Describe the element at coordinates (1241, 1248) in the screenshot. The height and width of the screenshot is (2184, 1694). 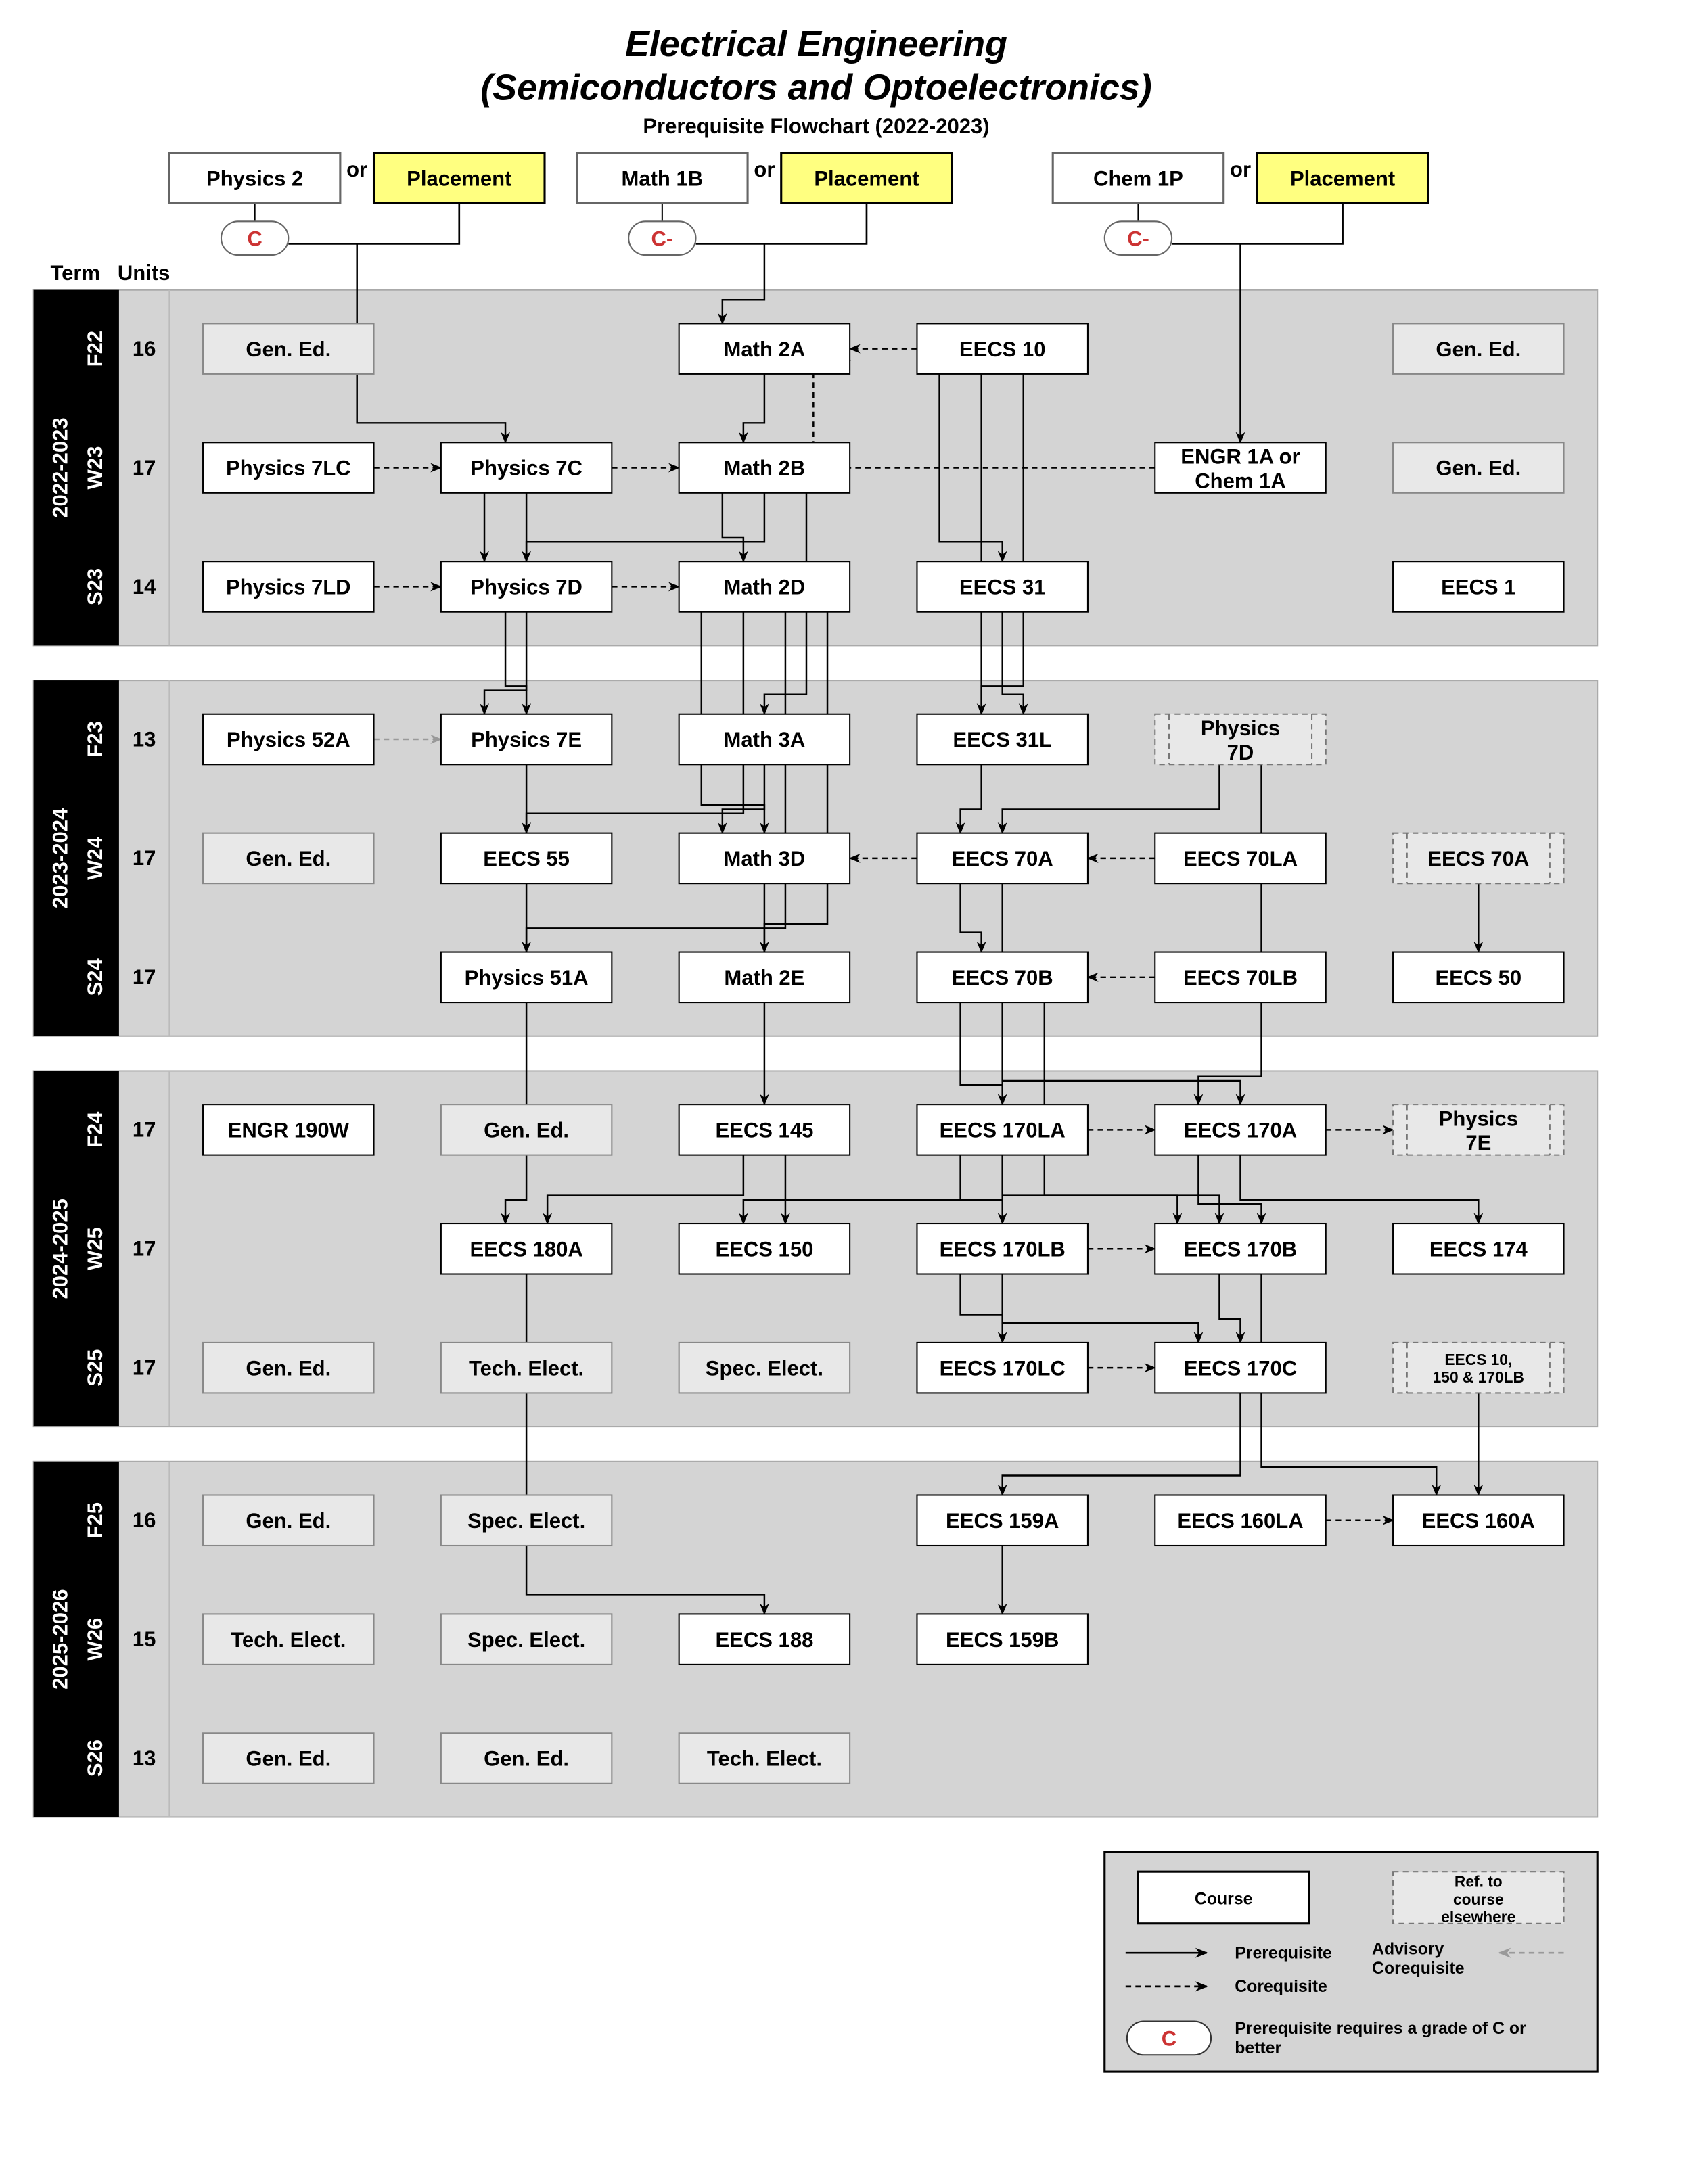
I see `course-e170b: EECS 170B` at that location.